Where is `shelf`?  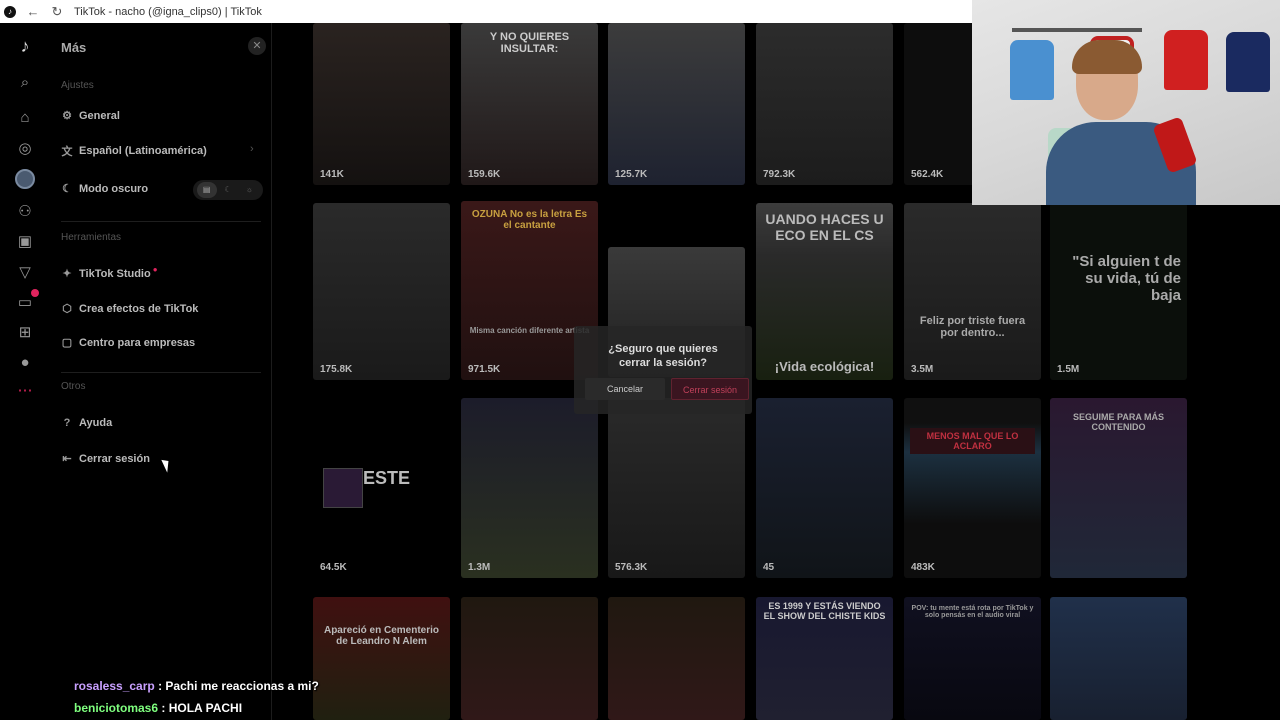
shelf is located at coordinates (1077, 30).